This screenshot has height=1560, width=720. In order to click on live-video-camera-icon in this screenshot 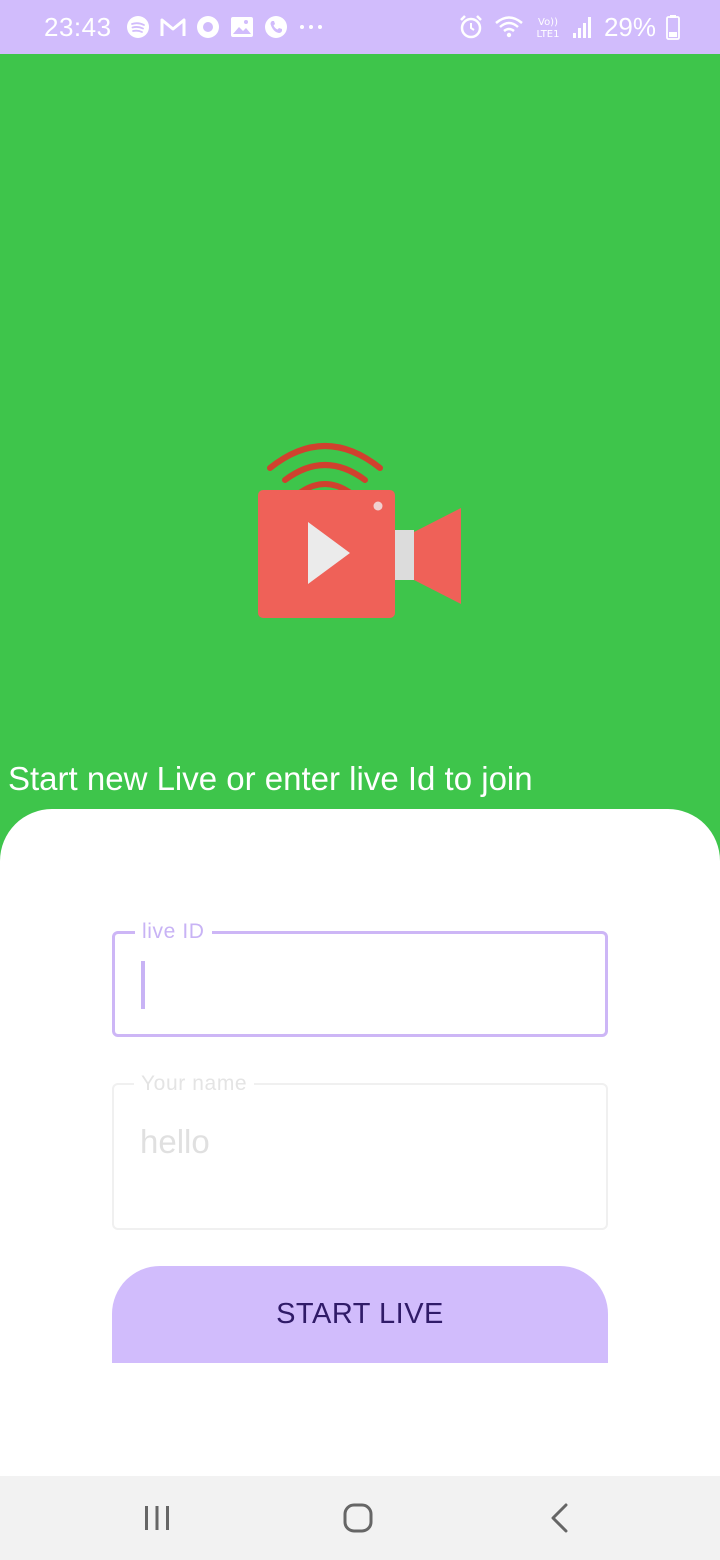, I will do `click(359, 530)`.